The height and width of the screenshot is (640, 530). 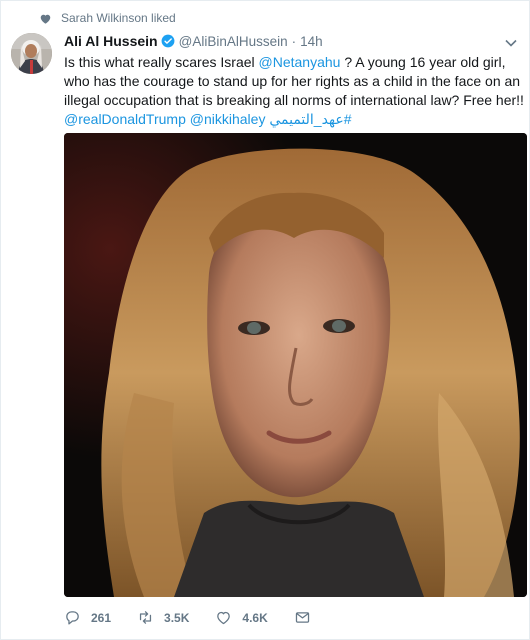 What do you see at coordinates (118, 18) in the screenshot?
I see `social-context-text: Sarah Wilkinson liked` at bounding box center [118, 18].